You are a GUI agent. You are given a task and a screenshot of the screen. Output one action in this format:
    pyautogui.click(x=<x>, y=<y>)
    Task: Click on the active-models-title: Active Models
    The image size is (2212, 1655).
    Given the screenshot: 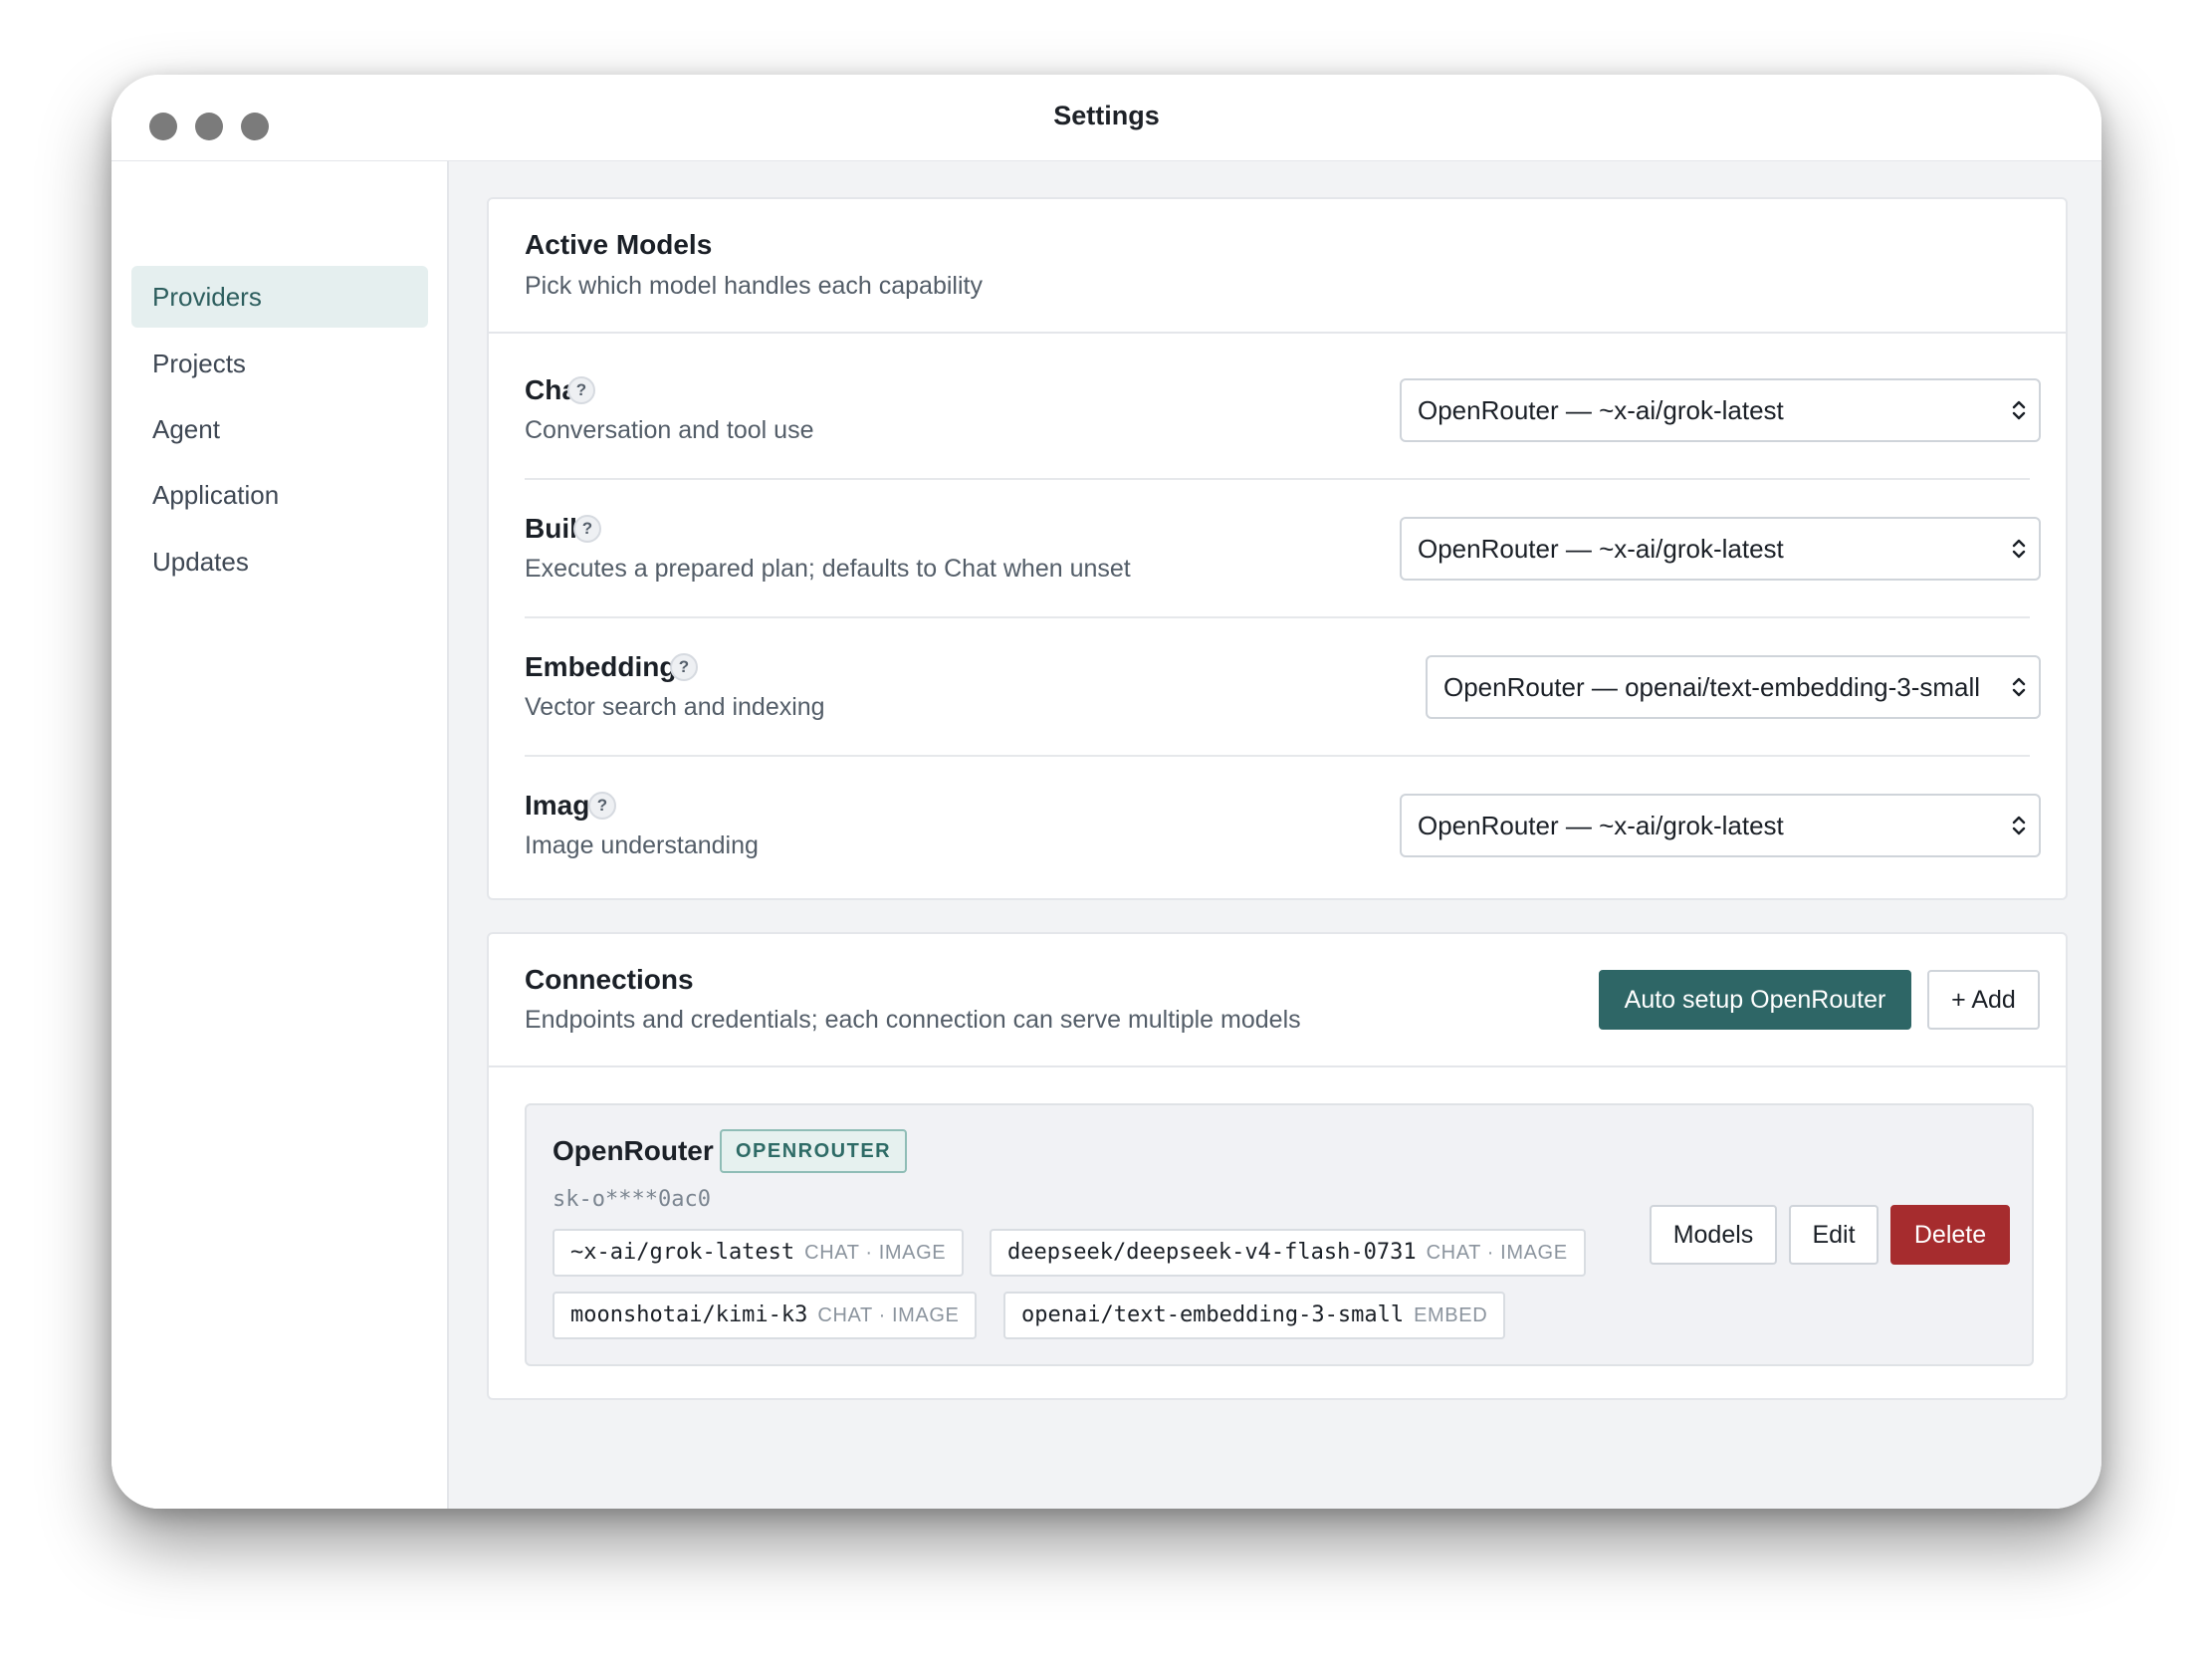 What is the action you would take?
    pyautogui.click(x=619, y=244)
    